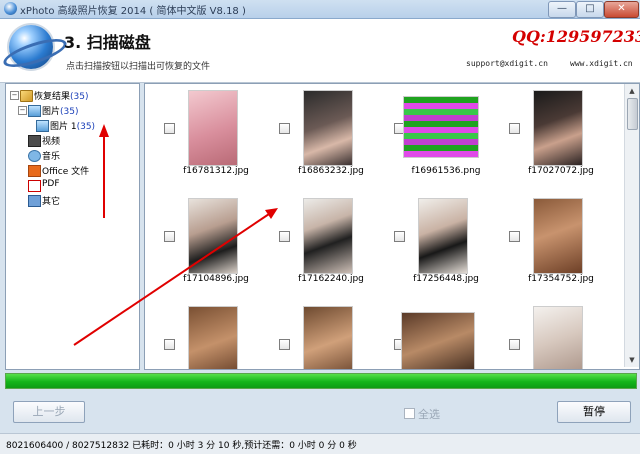 Image resolution: width=640 pixels, height=454 pixels. Describe the element at coordinates (429, 414) in the screenshot. I see `select-all-label: 全选` at that location.